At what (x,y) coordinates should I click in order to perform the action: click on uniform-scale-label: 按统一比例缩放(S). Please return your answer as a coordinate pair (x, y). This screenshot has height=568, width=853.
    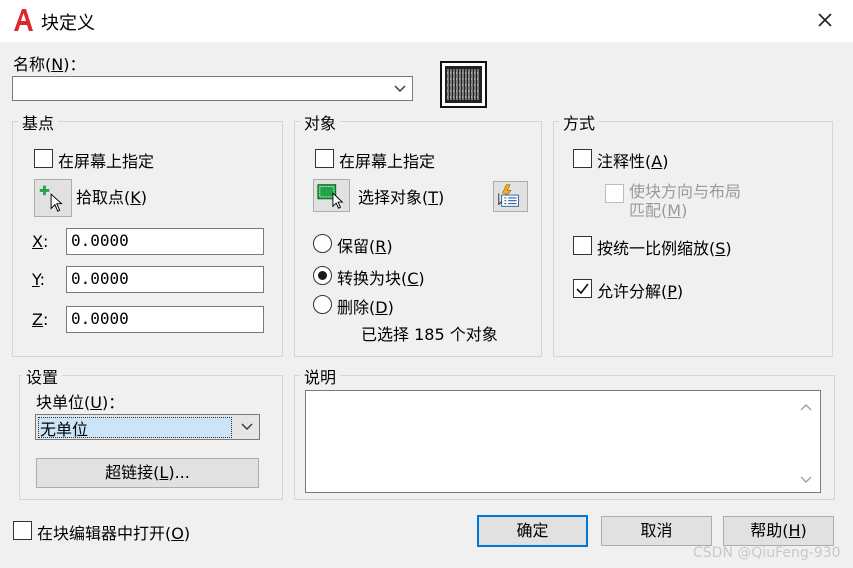
    Looking at the image, I should click on (664, 248).